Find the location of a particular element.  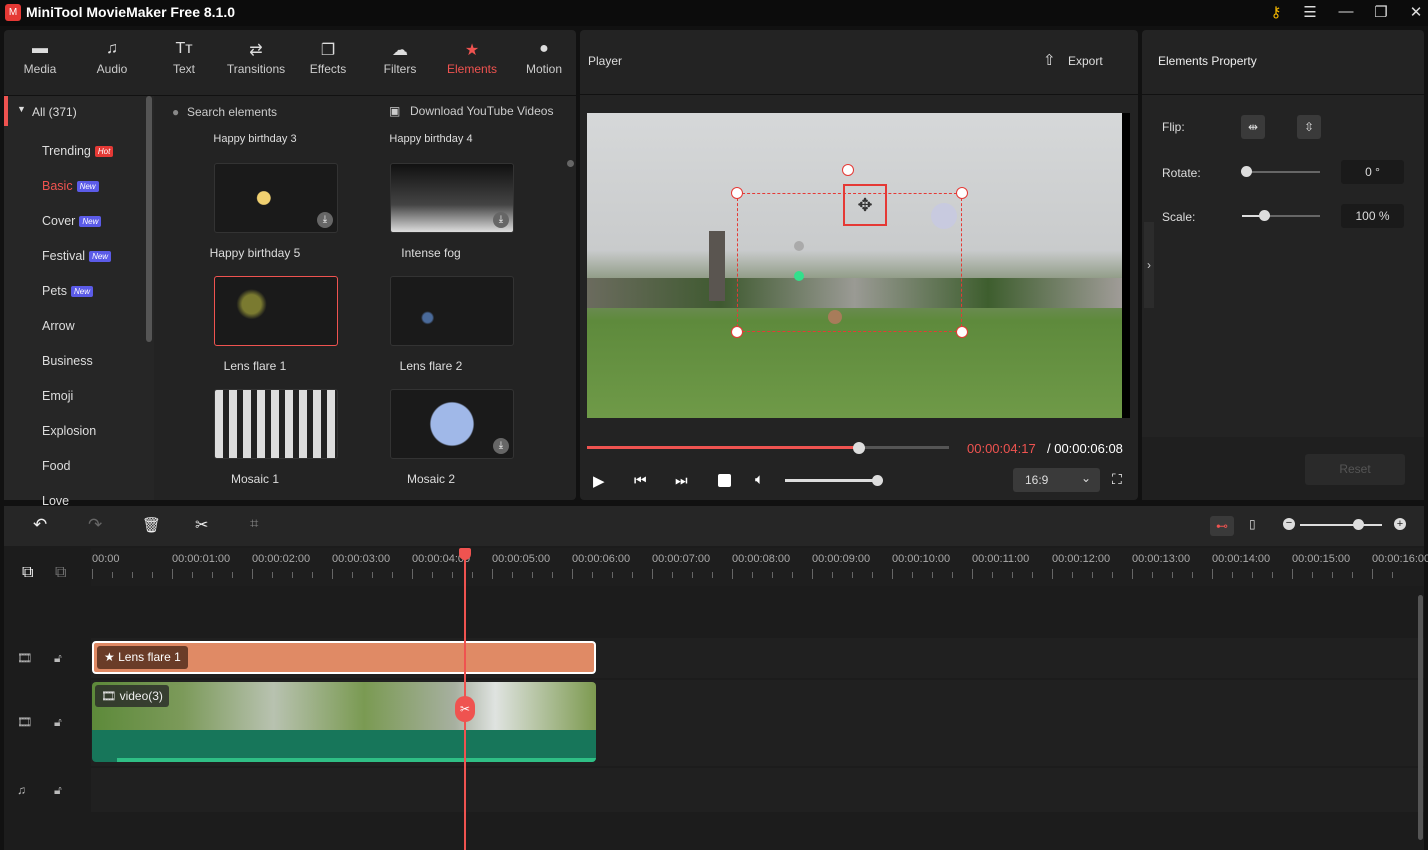

zoom-in-icon: + is located at coordinates (1400, 524).